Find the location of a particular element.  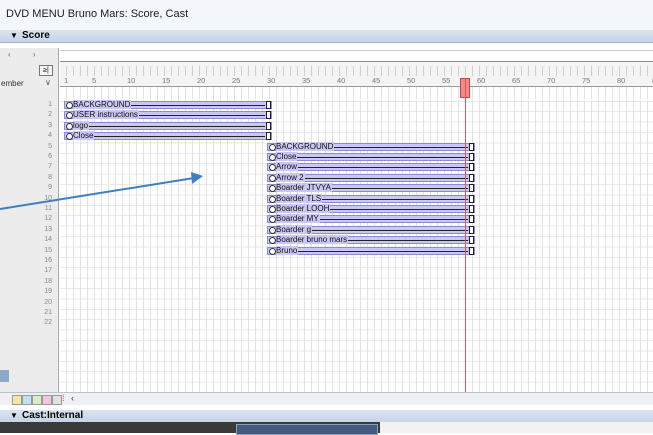

cast-member-thumbnail is located at coordinates (307, 429).